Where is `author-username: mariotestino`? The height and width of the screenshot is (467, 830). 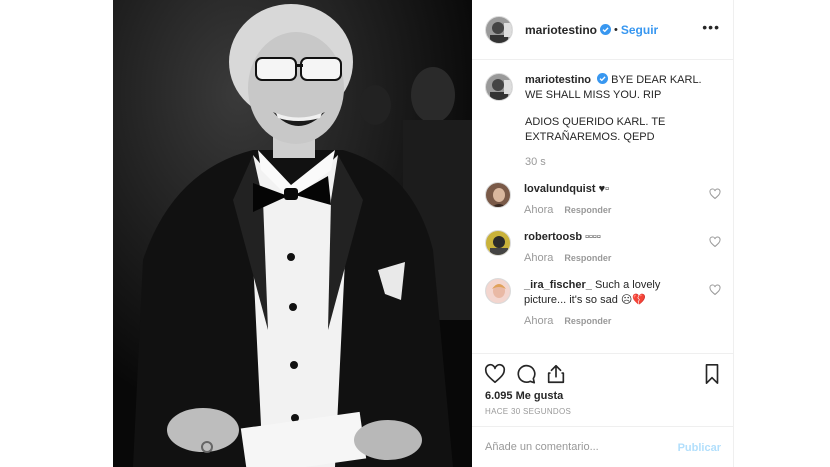
author-username: mariotestino is located at coordinates (561, 30).